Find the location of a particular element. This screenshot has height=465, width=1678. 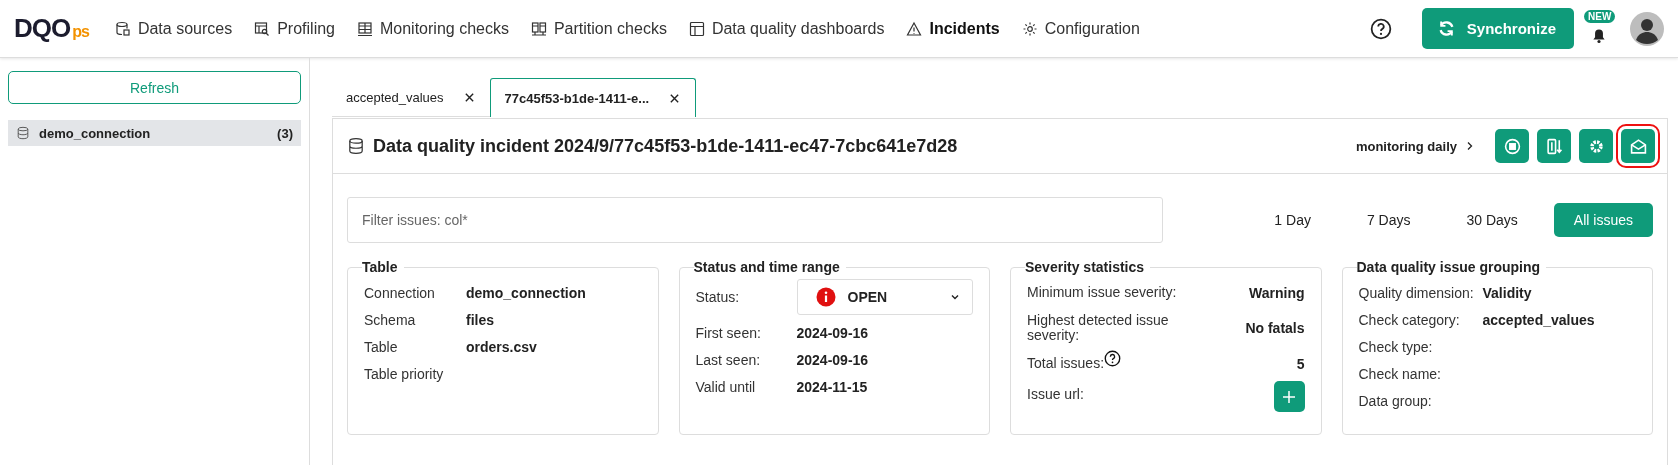

card-title: Data quality issue grouping is located at coordinates (1449, 267).